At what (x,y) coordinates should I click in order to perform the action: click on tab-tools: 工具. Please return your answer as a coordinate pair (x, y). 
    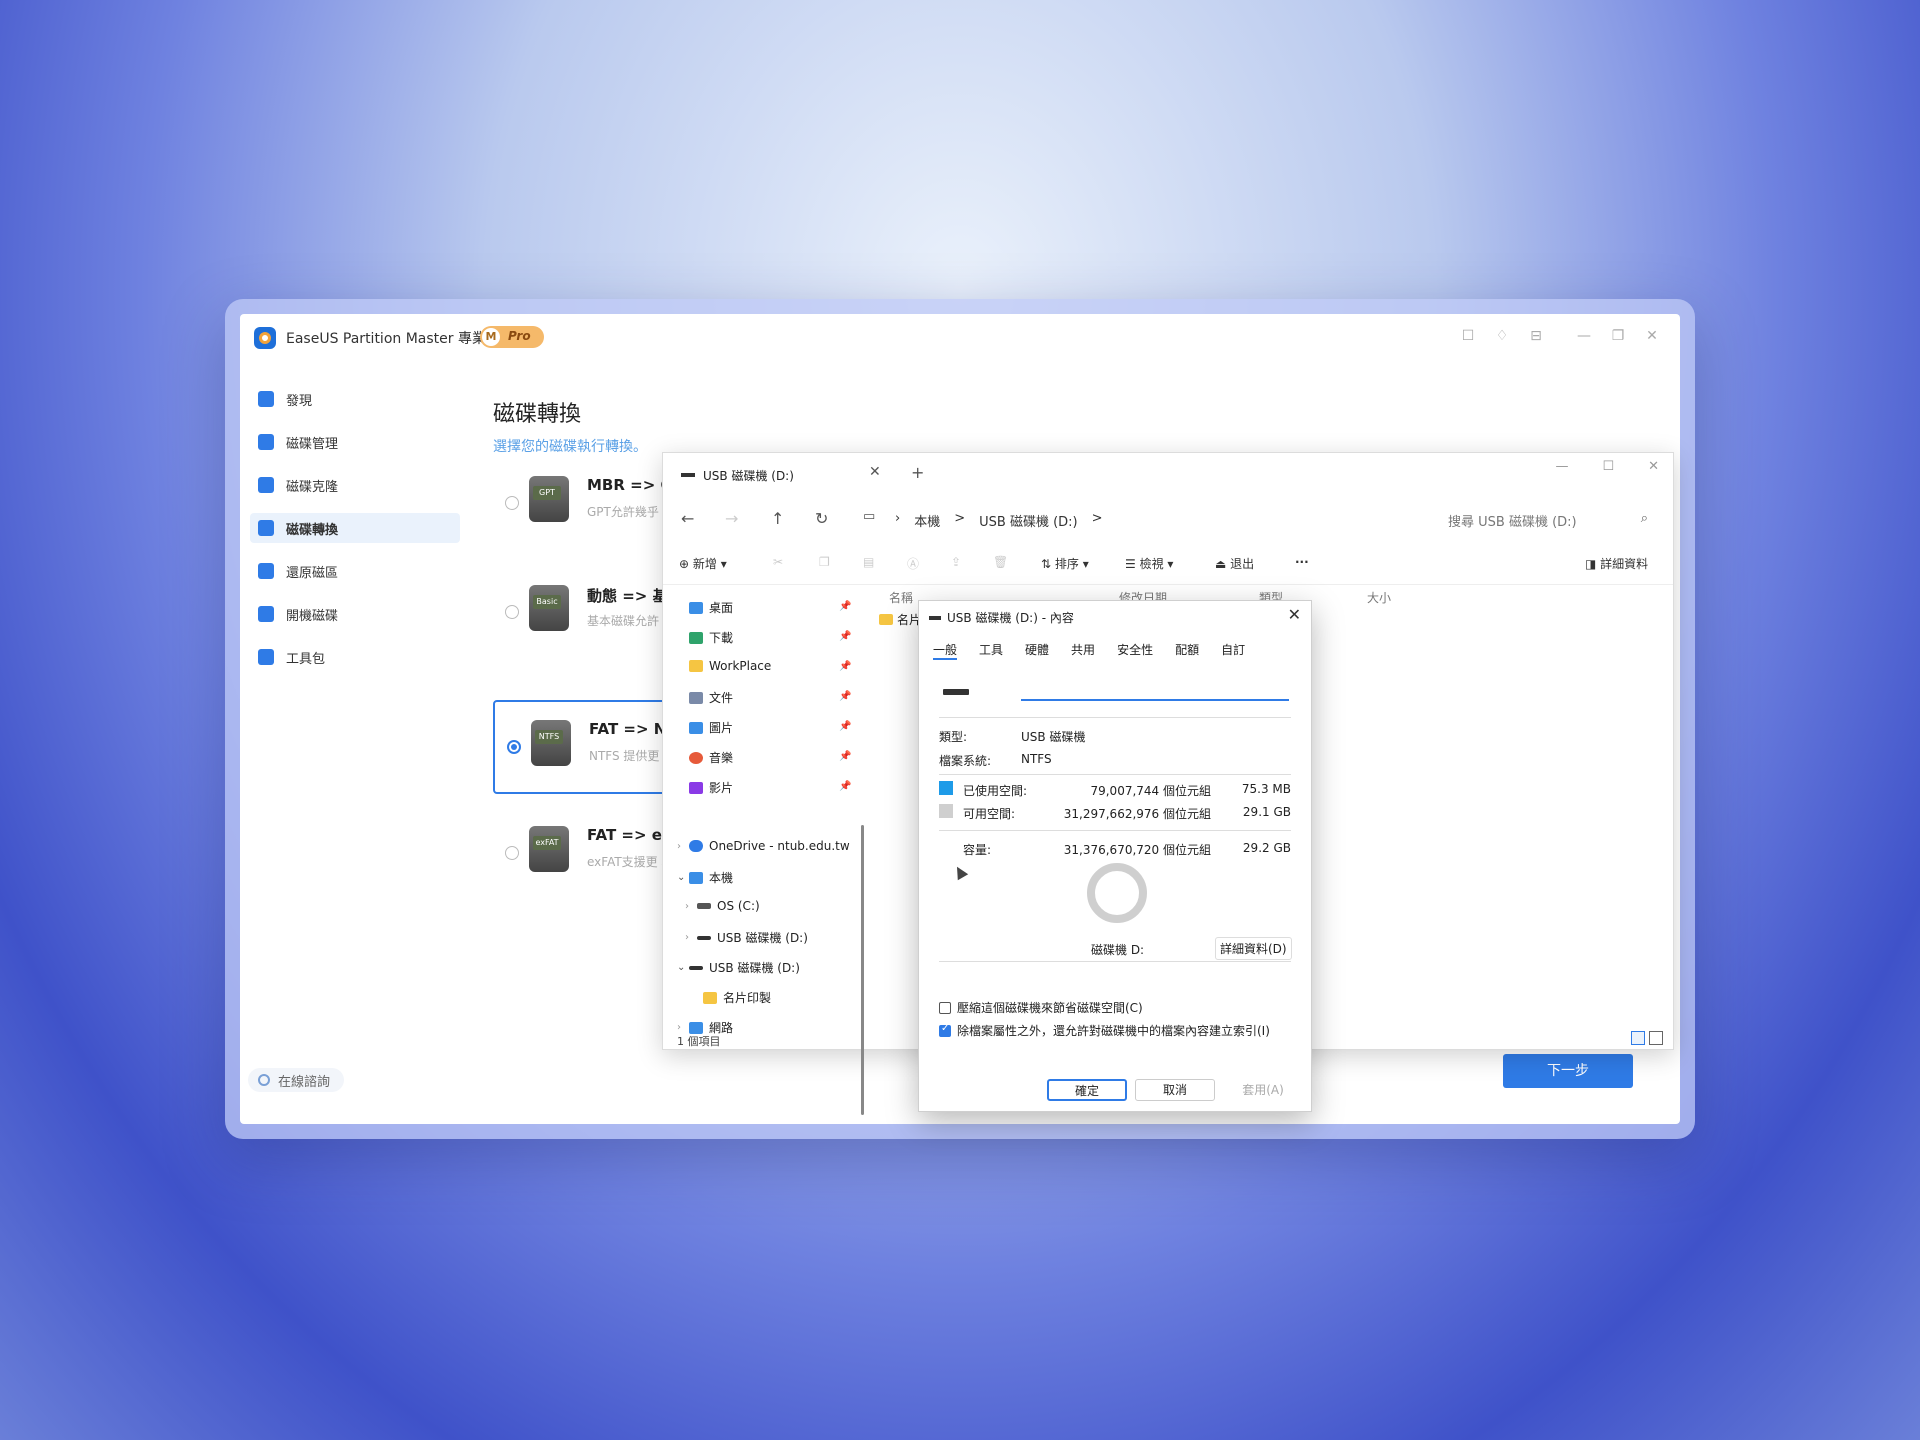
    Looking at the image, I should click on (991, 650).